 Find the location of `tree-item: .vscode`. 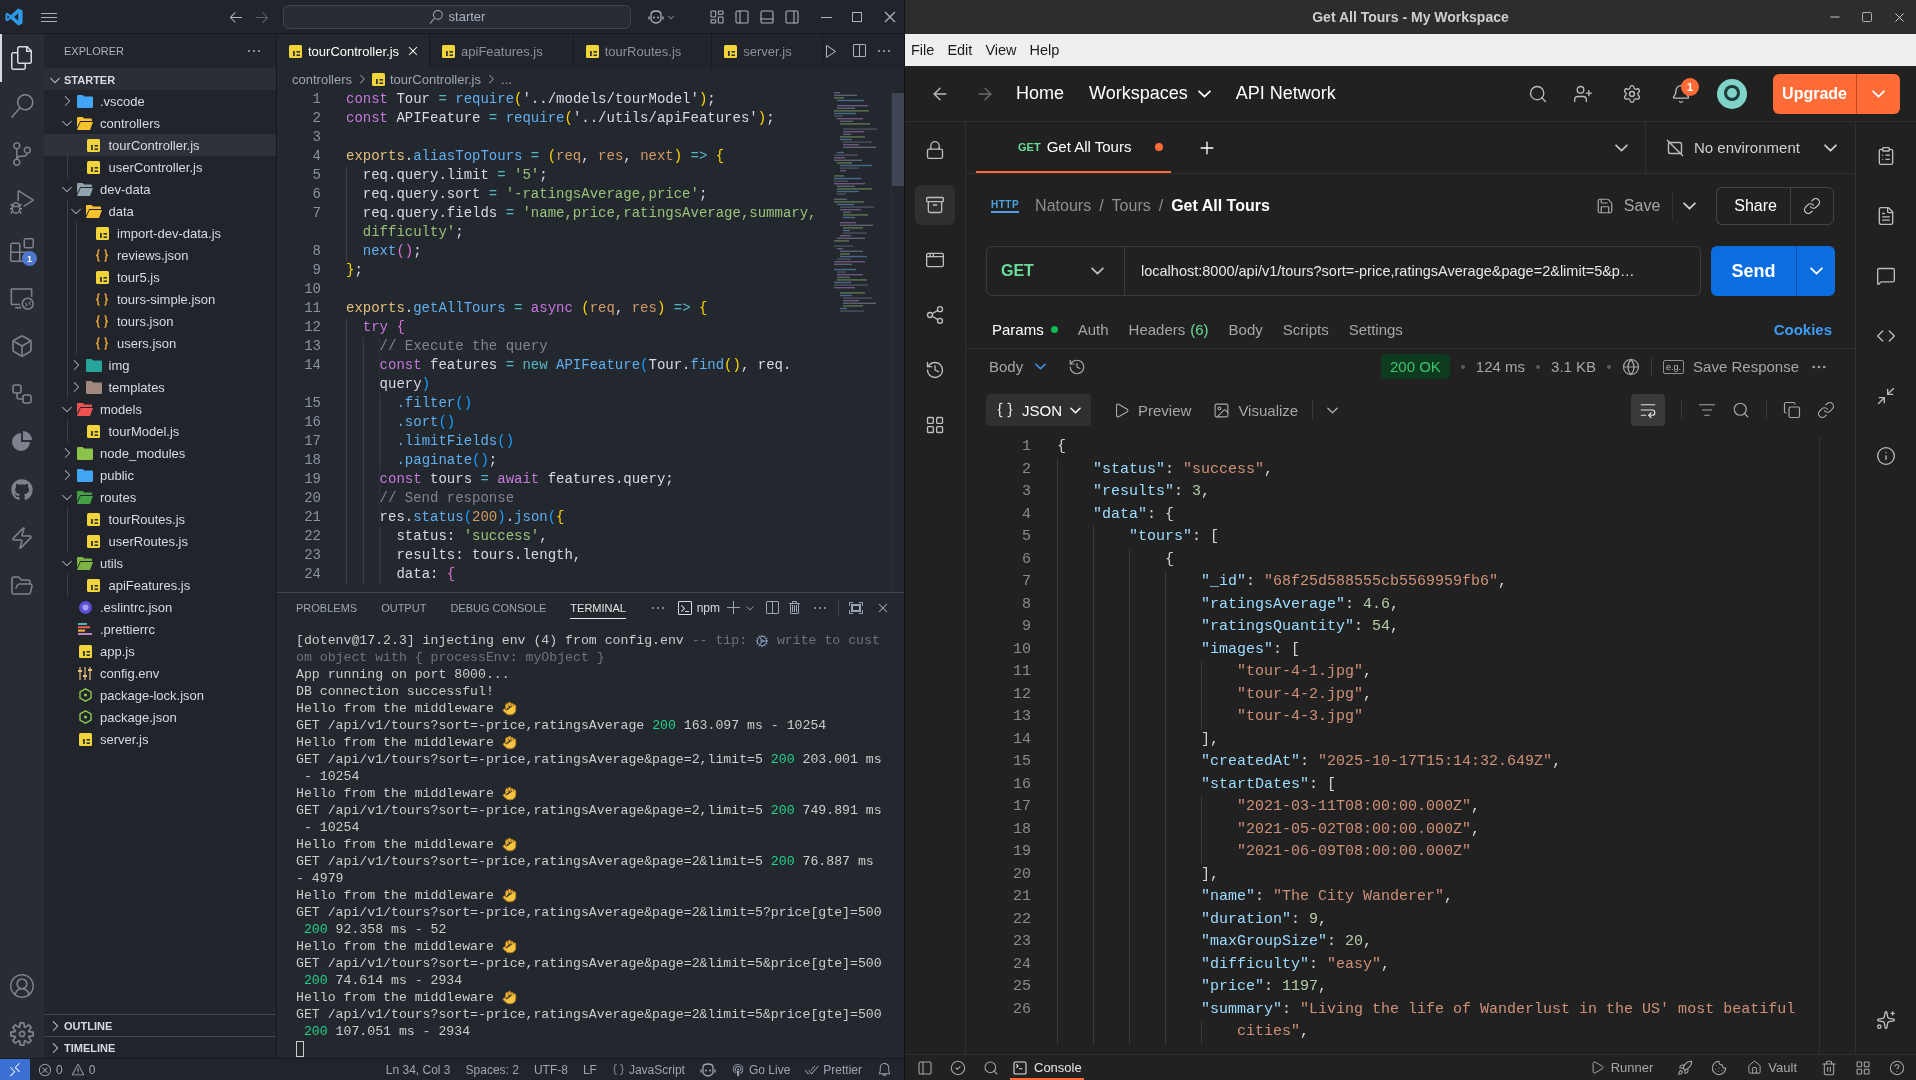

tree-item: .vscode is located at coordinates (160, 101).